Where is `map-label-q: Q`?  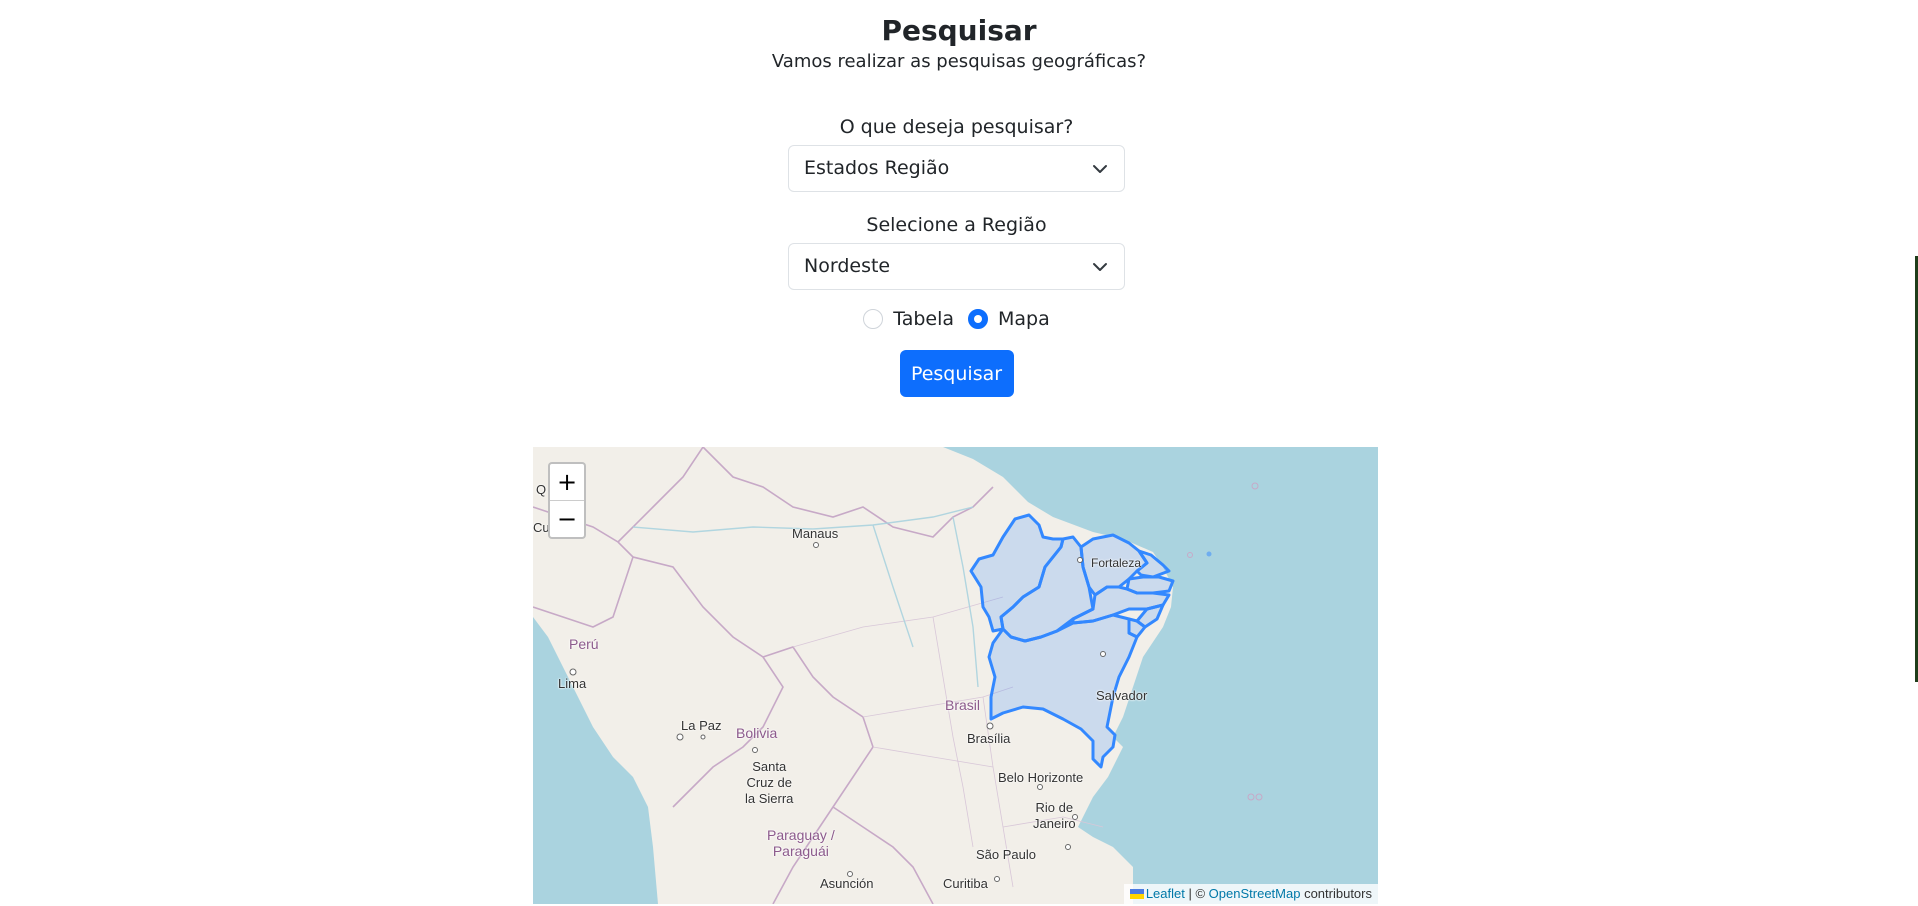 map-label-q: Q is located at coordinates (541, 489).